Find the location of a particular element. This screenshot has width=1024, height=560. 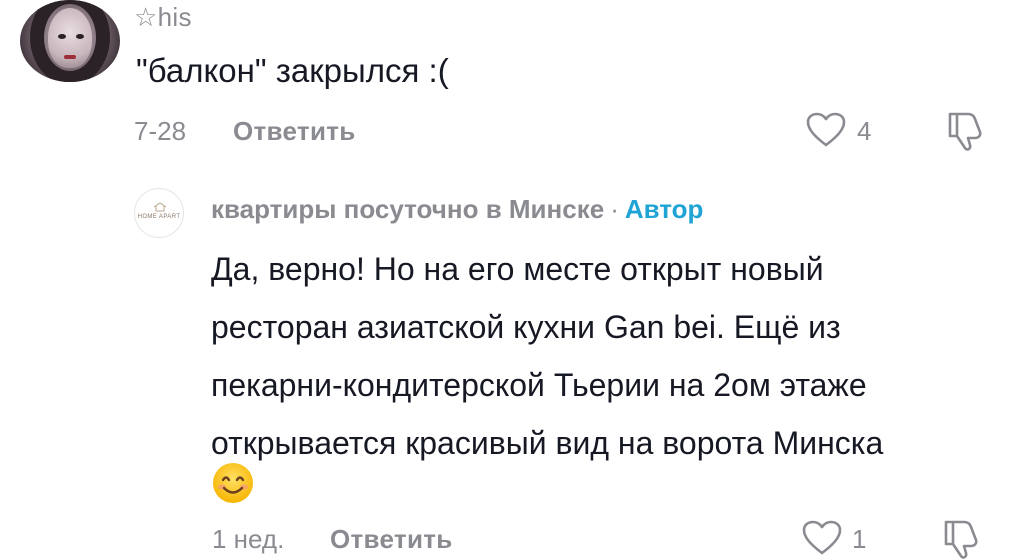

like-count: 4 is located at coordinates (864, 131).